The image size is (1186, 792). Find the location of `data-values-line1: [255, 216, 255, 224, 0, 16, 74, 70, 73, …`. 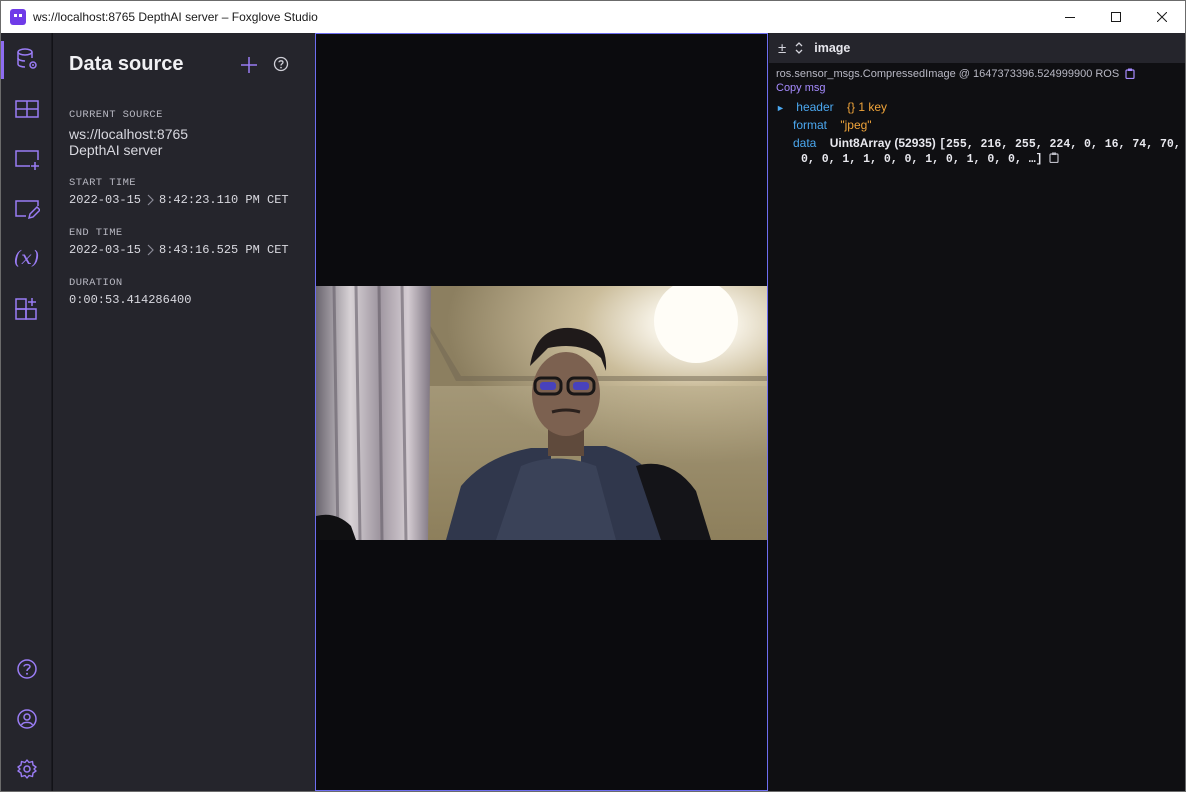

data-values-line1: [255, 216, 255, 224, 0, 16, 74, 70, 73, … is located at coordinates (1062, 144).